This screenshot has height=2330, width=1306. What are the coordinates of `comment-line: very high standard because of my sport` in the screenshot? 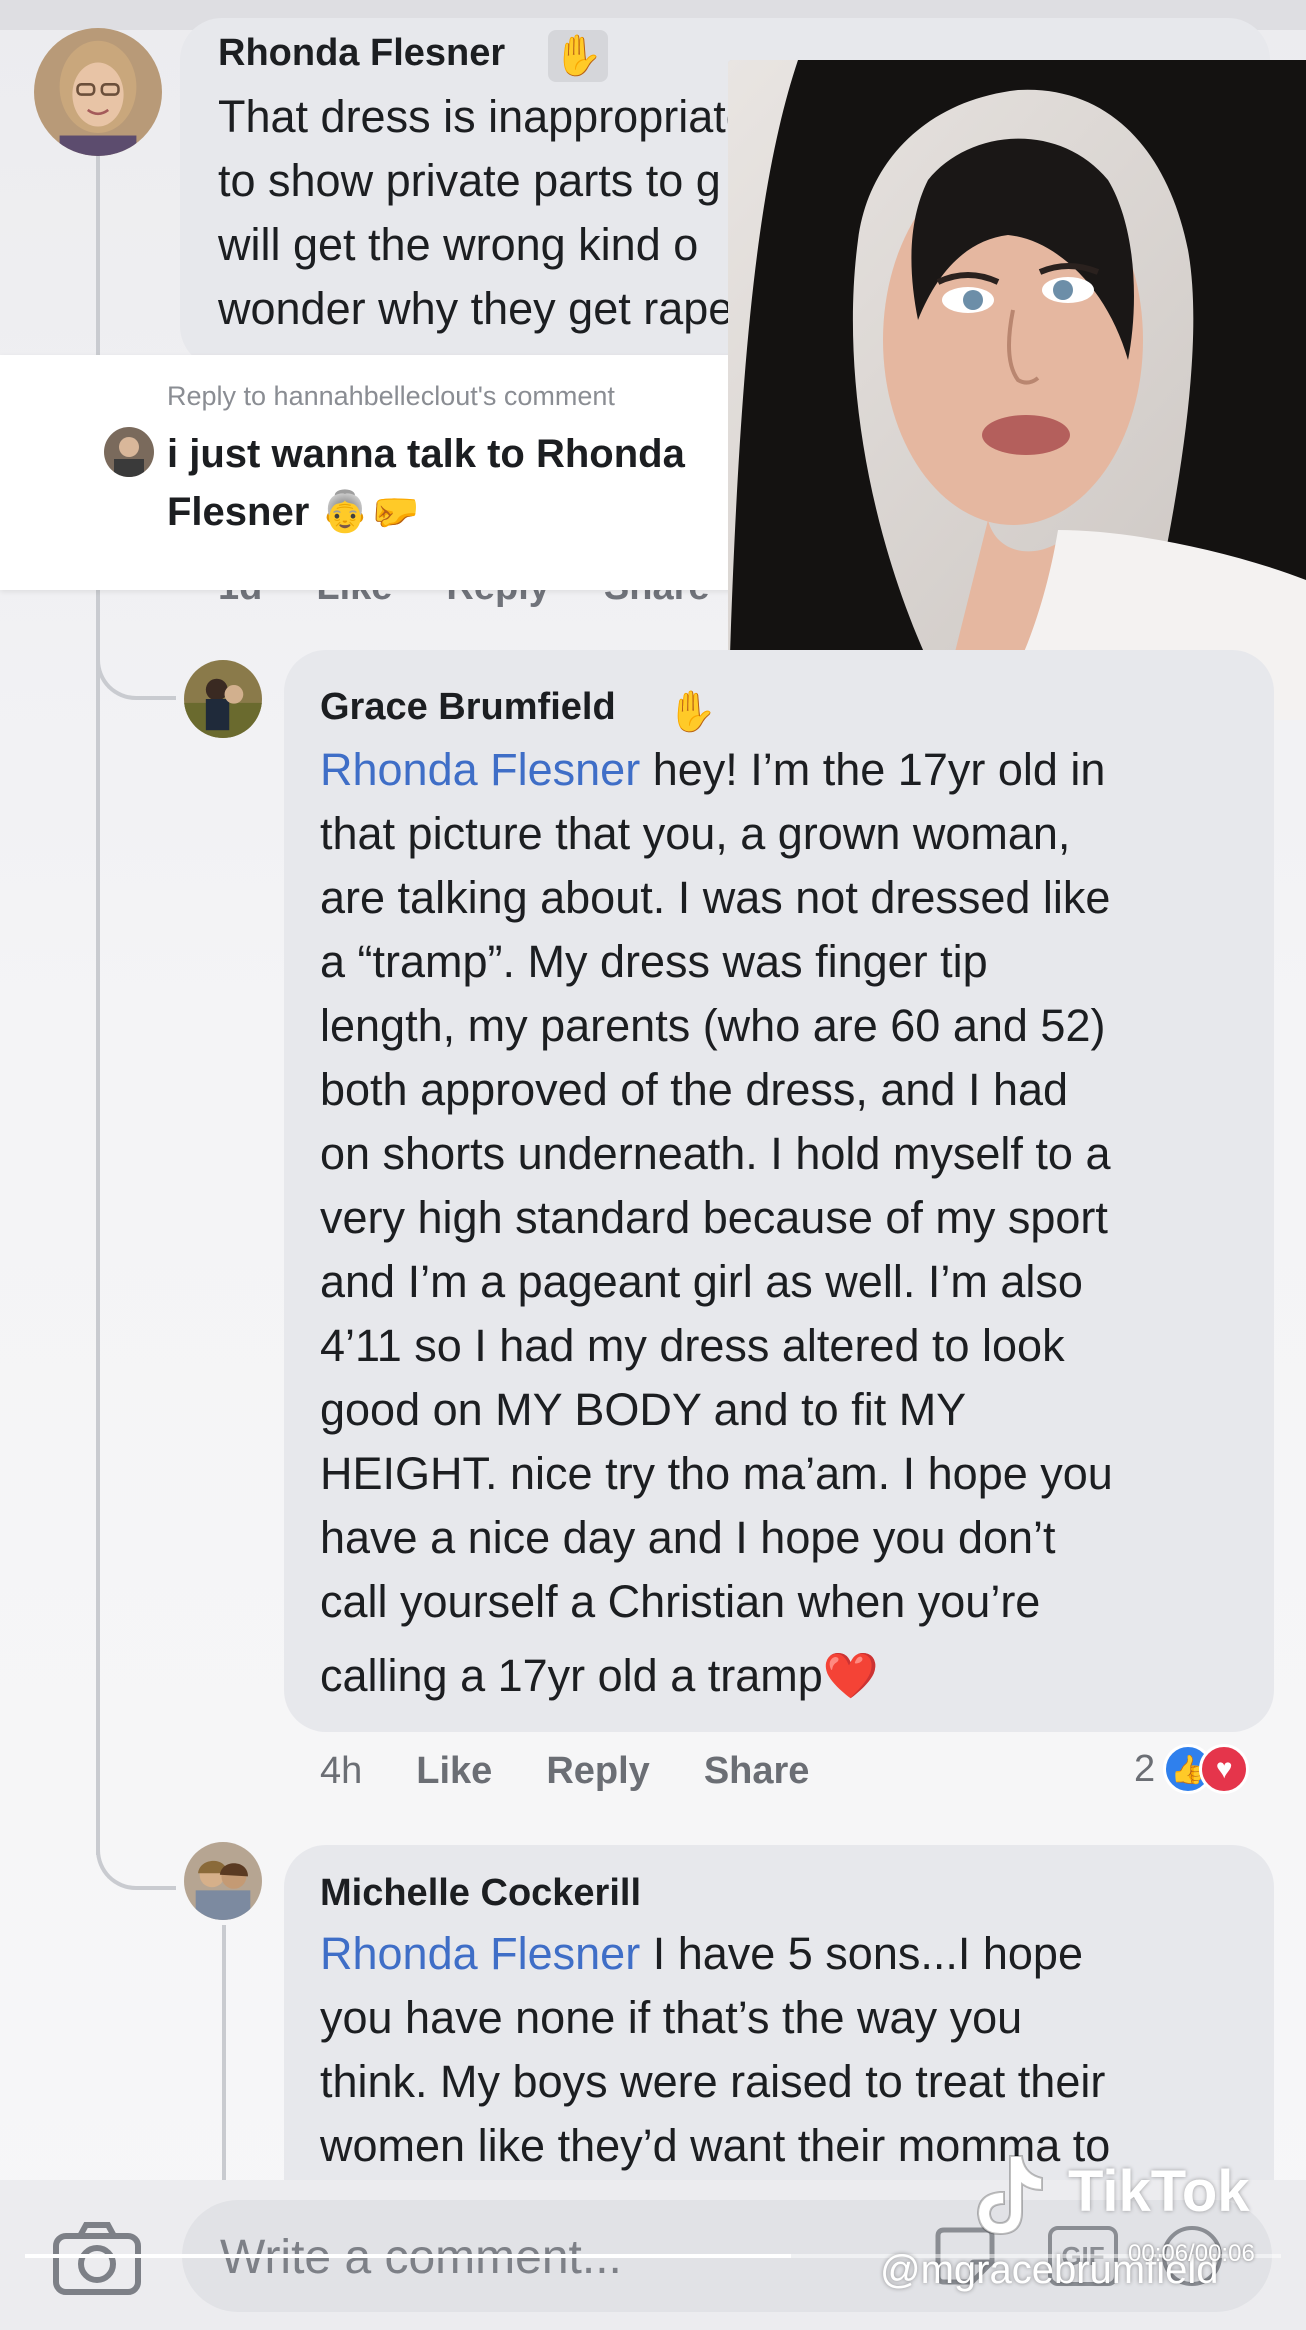 It's located at (714, 1217).